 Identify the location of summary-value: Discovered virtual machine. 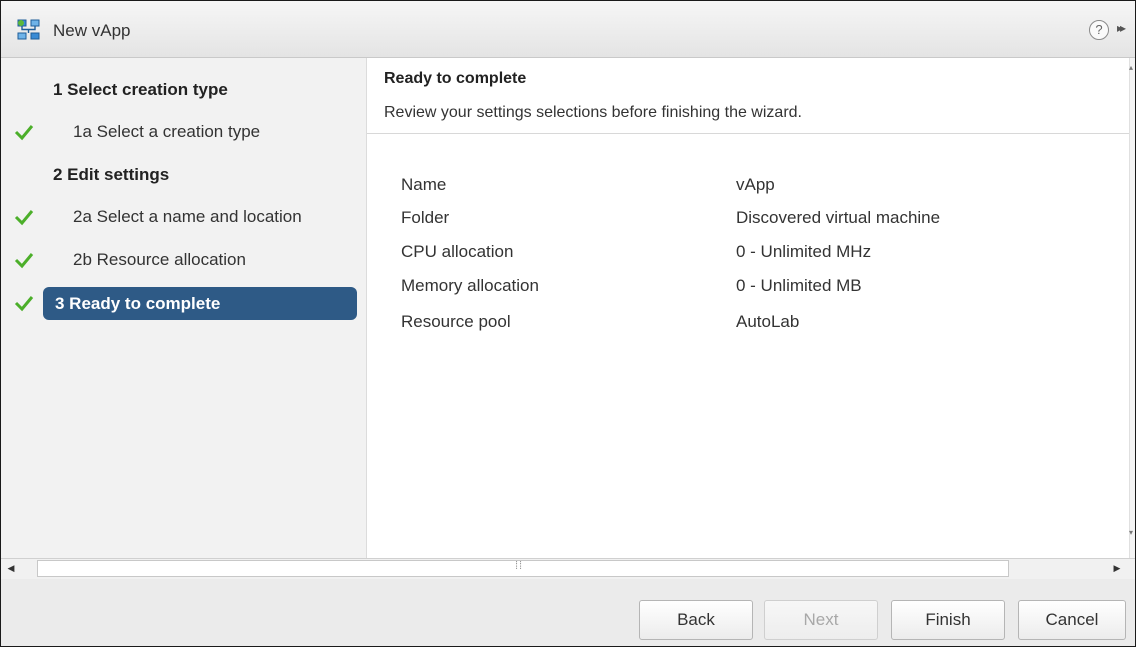
(838, 217).